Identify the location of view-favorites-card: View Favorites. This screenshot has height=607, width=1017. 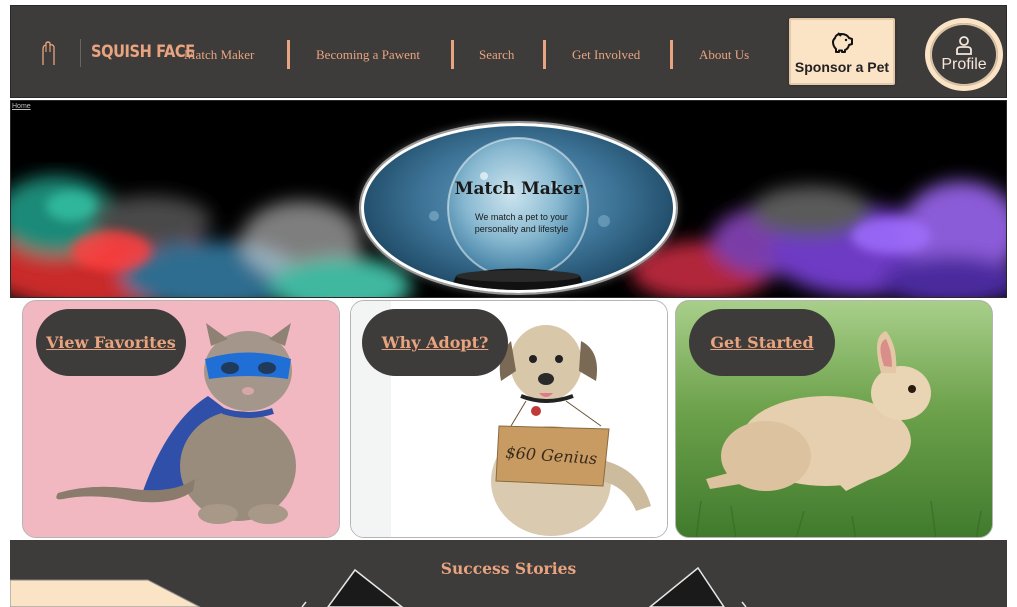
(181, 419).